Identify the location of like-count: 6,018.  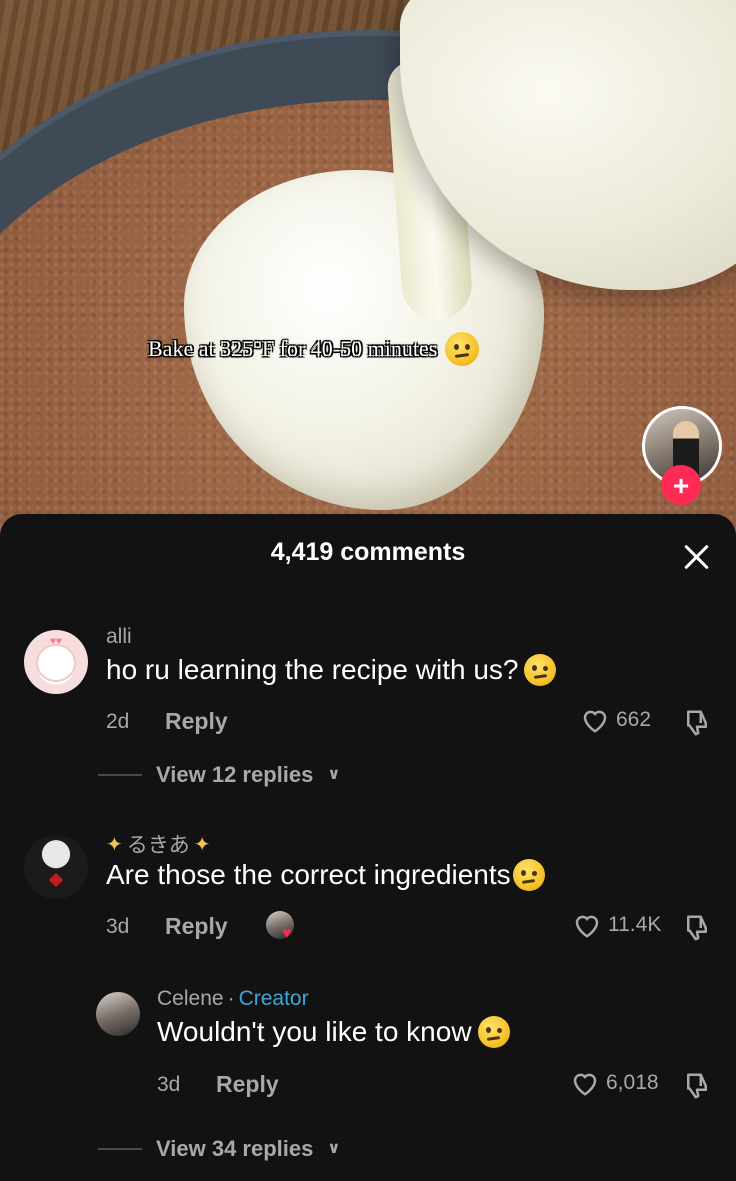
(632, 1082).